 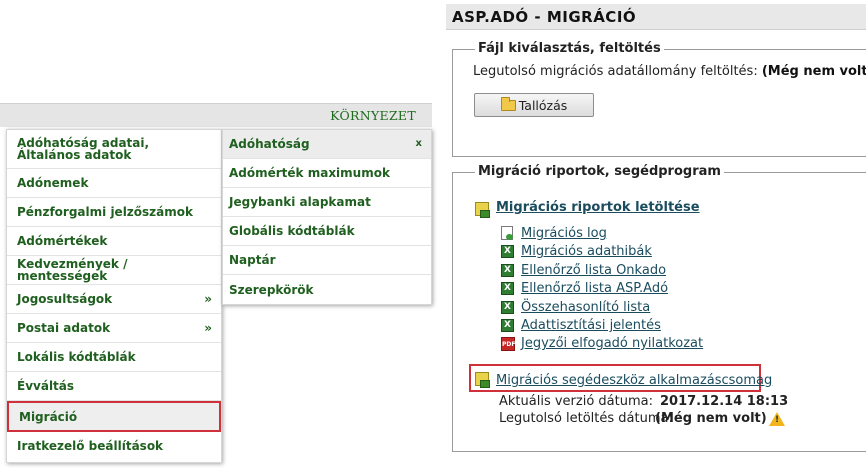 What do you see at coordinates (72, 270) in the screenshot?
I see `menu-item-label: Kedvezmények / mentességek` at bounding box center [72, 270].